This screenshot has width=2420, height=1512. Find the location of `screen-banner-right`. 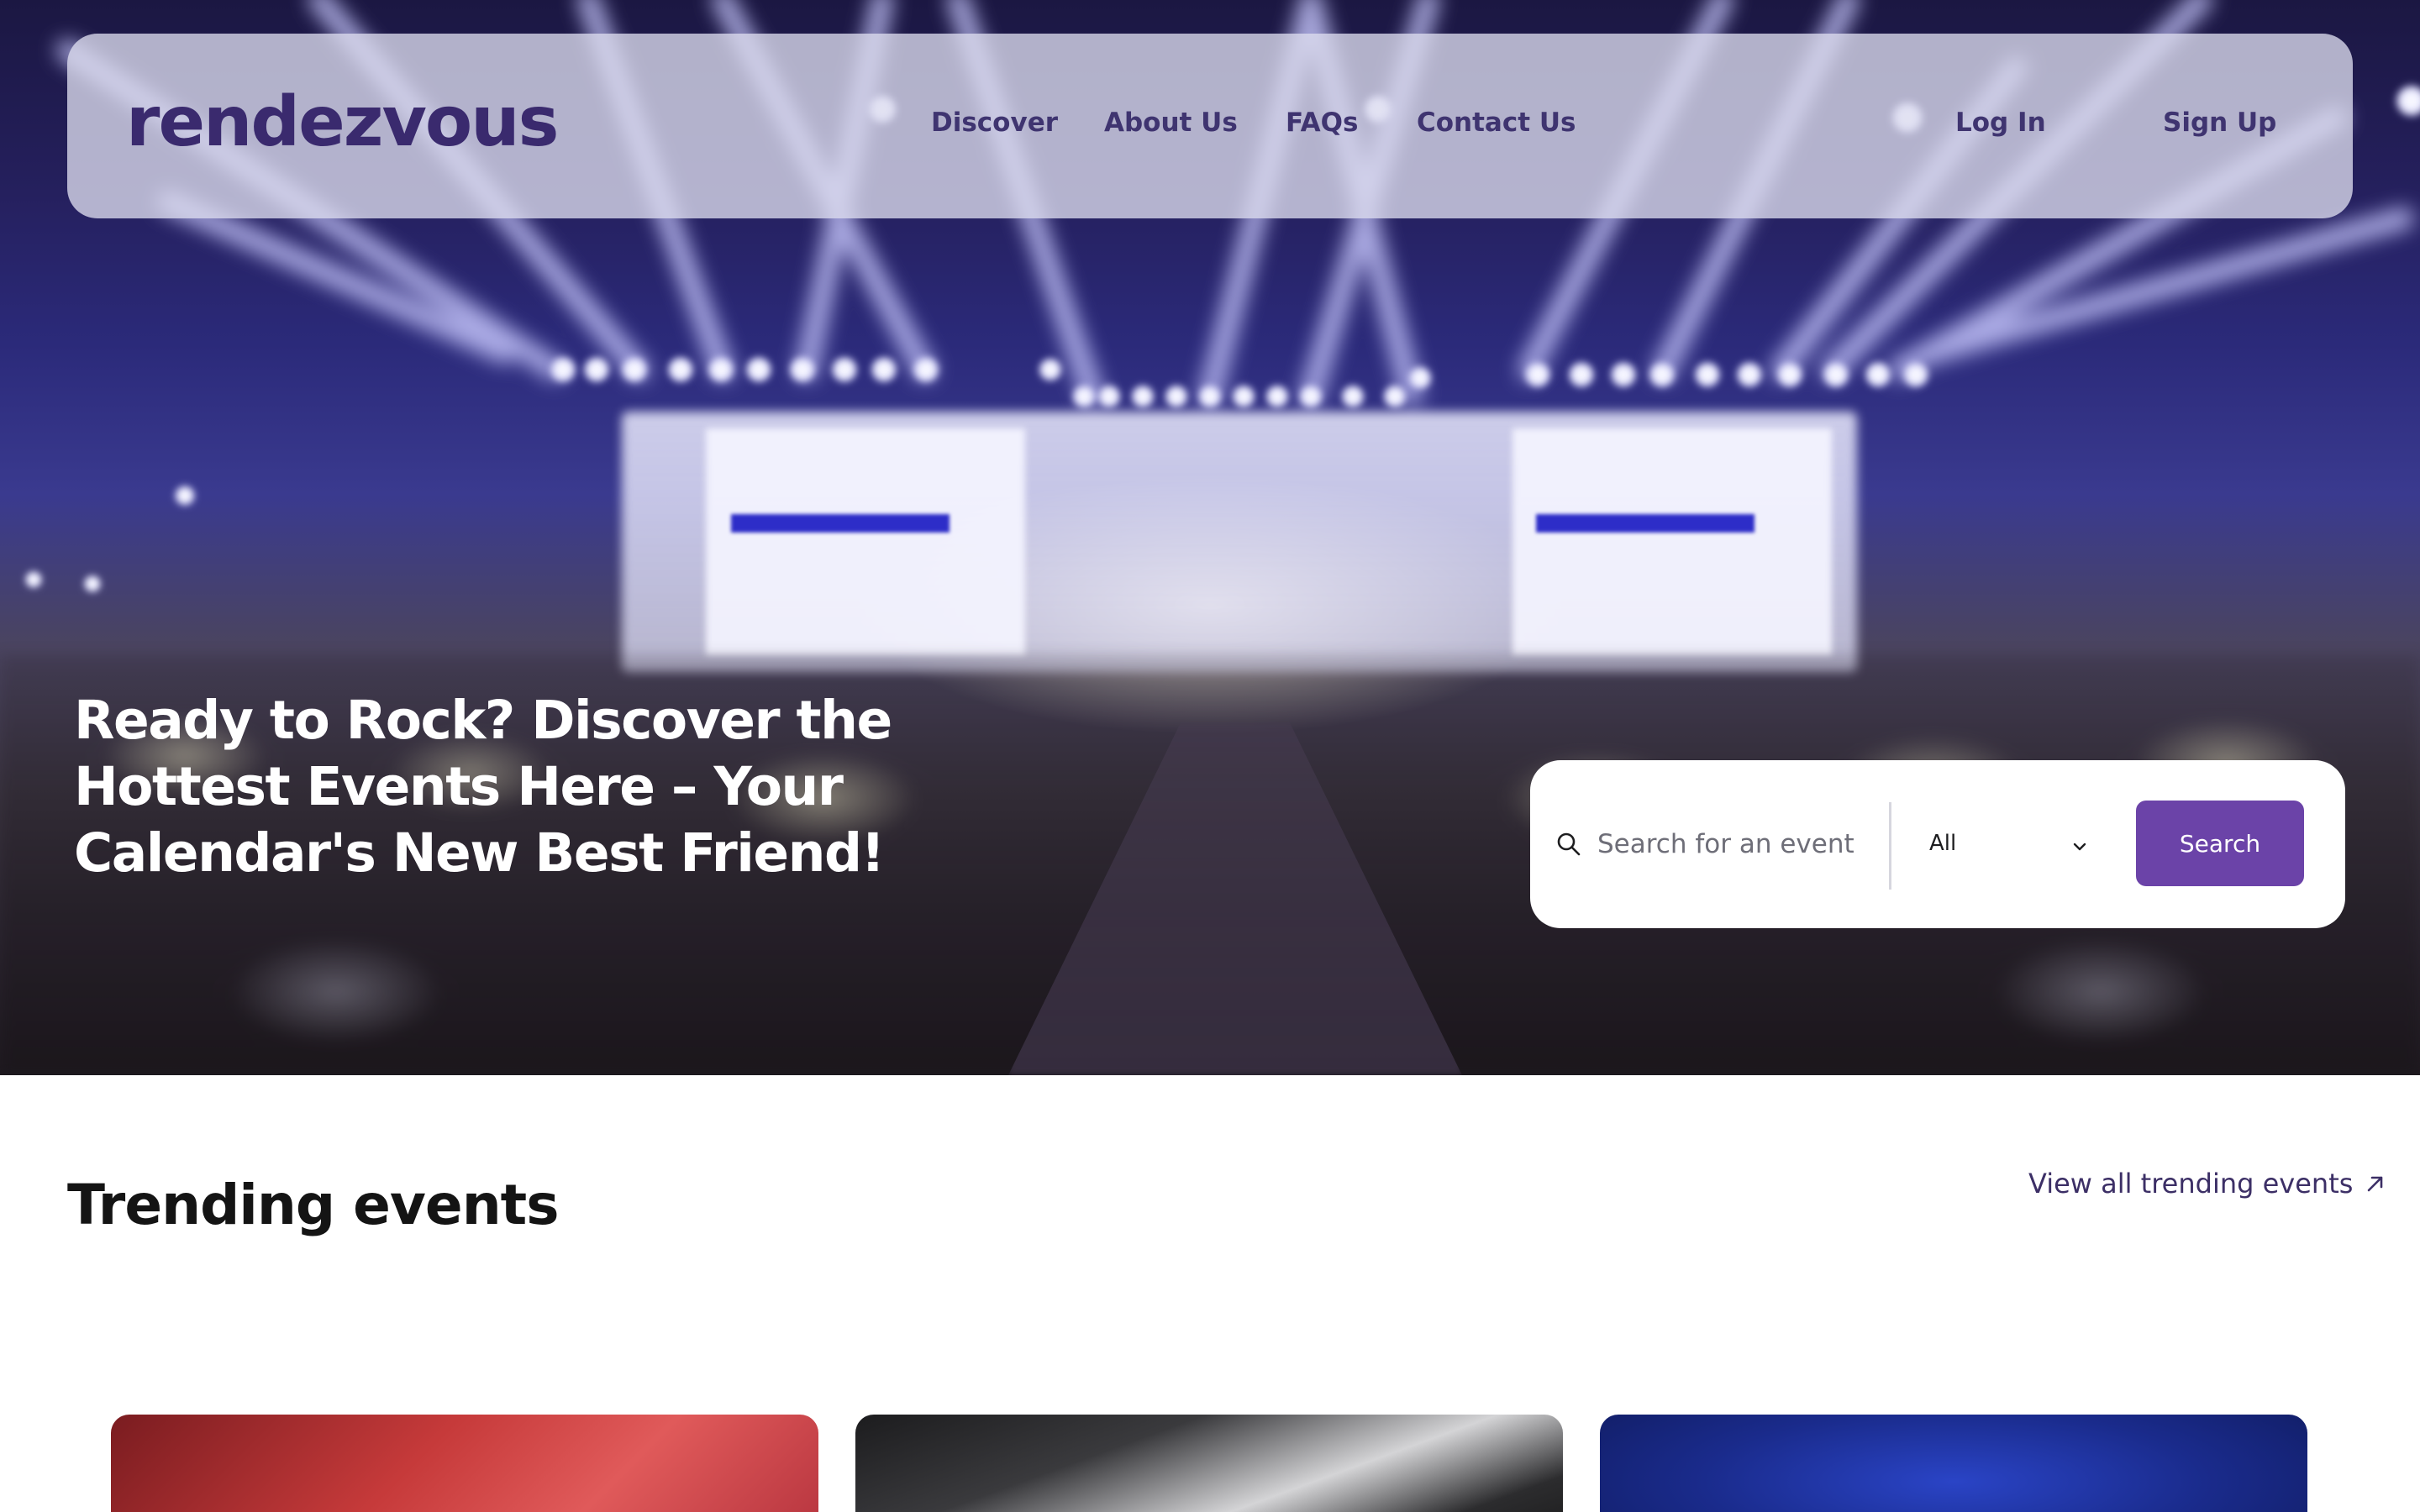

screen-banner-right is located at coordinates (1645, 523).